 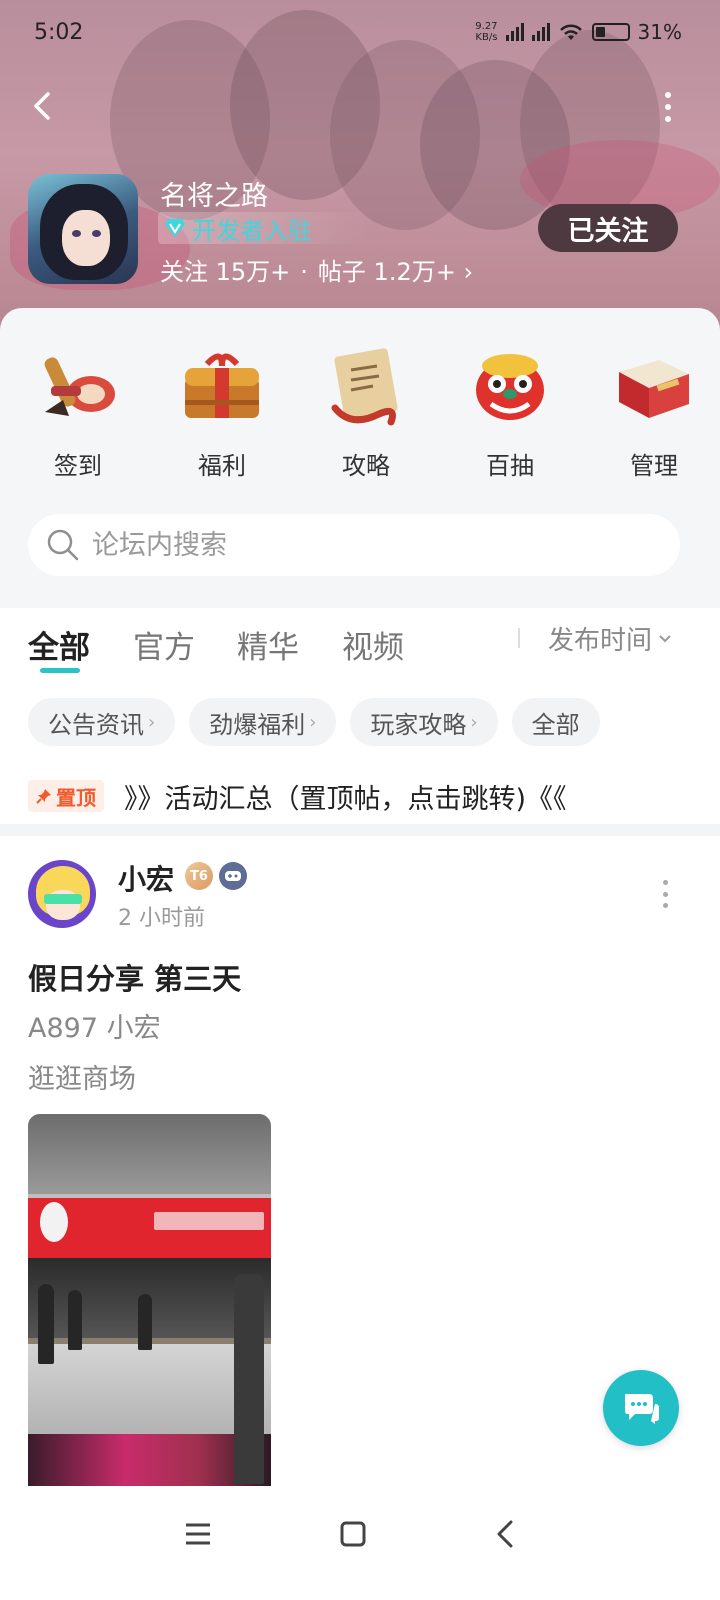 What do you see at coordinates (386, 272) in the screenshot?
I see `post-count: 帖子 1.2万+` at bounding box center [386, 272].